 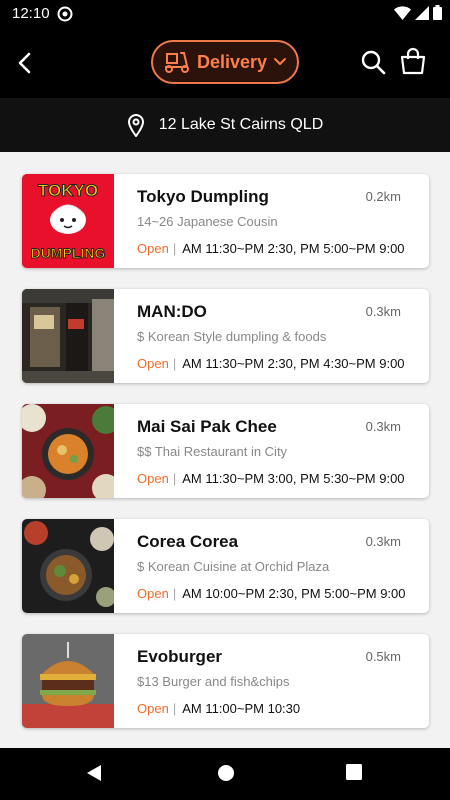 I want to click on search-button, so click(x=373, y=62).